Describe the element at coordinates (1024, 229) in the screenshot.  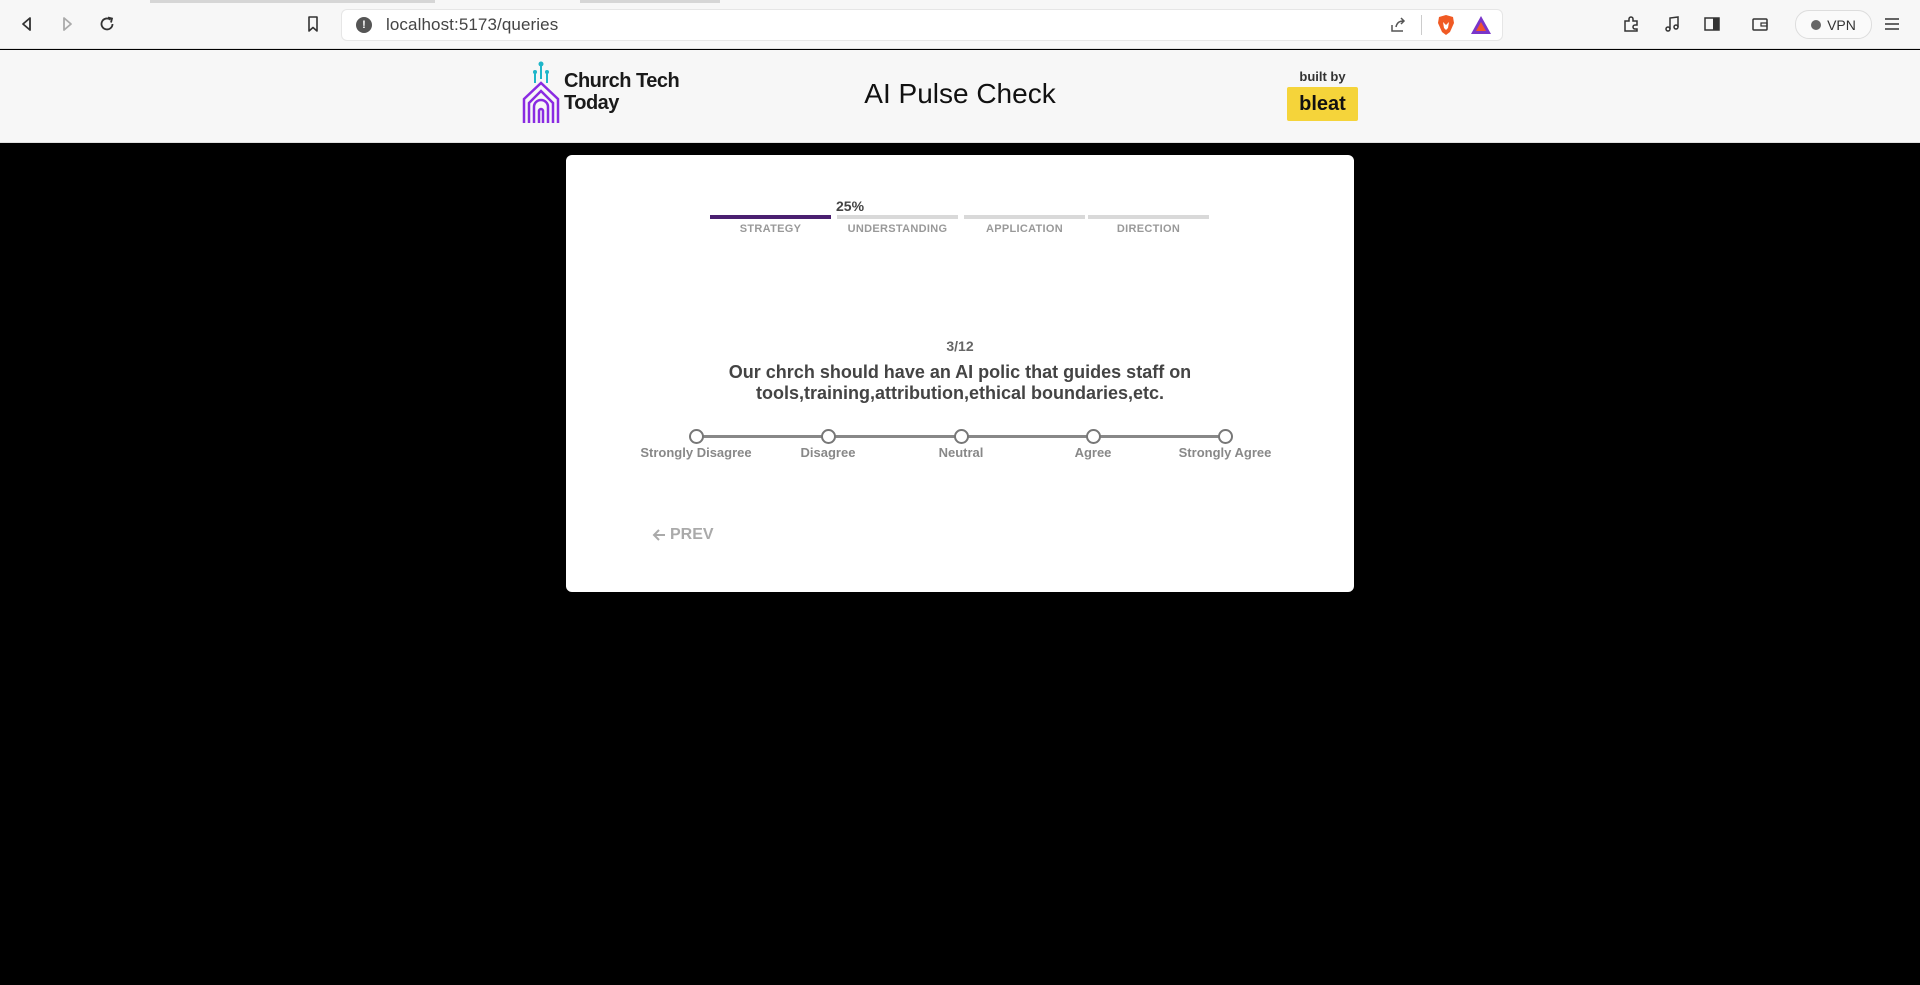
I see `progress-label-application: APPLICATION` at that location.